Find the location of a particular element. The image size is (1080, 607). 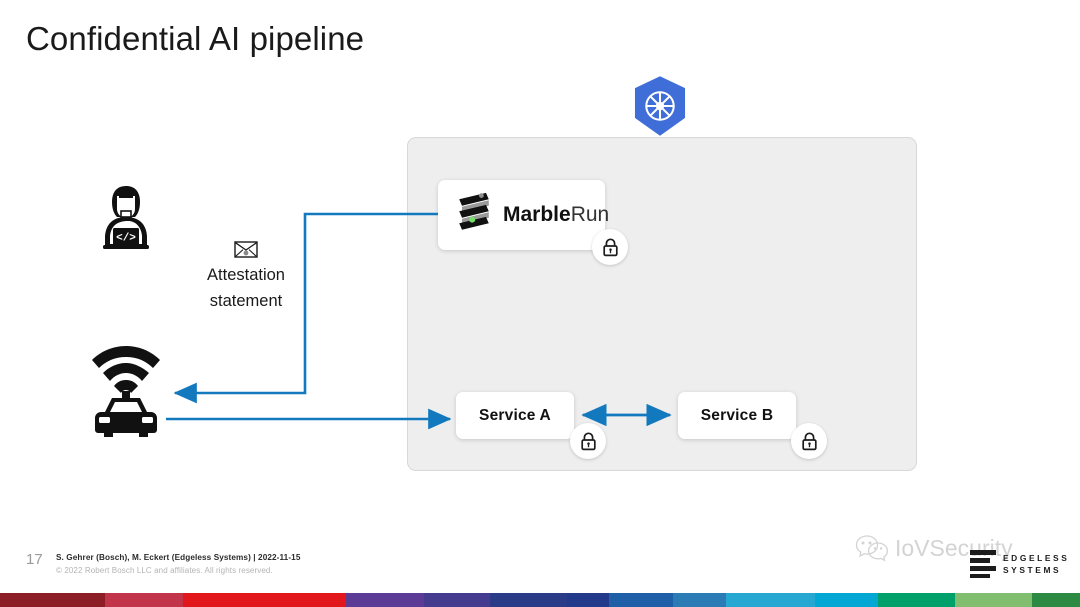

marblerun-helix-icon is located at coordinates (474, 211).